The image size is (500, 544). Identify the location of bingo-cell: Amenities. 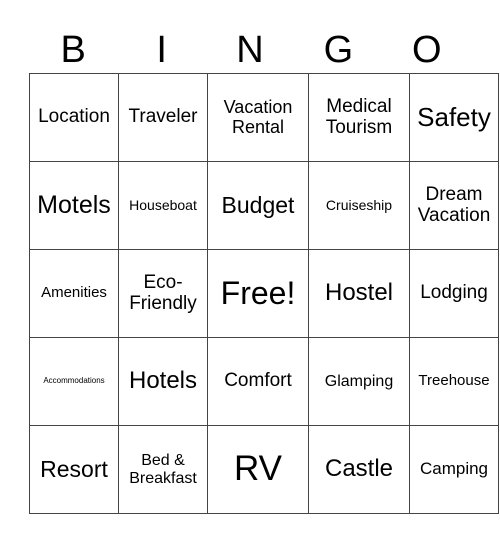
(74, 293).